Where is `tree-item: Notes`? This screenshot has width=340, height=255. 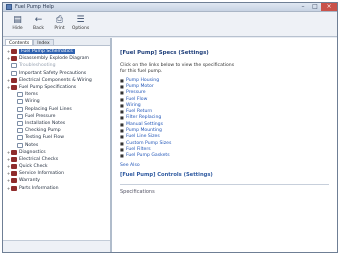 tree-item: Notes is located at coordinates (57, 144).